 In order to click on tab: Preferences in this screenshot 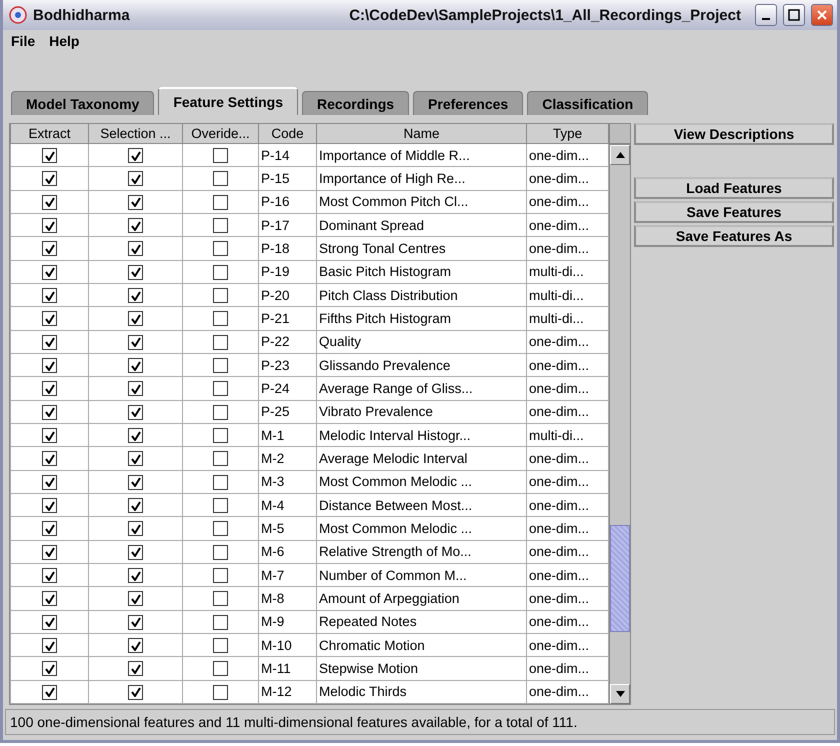, I will do `click(468, 103)`.